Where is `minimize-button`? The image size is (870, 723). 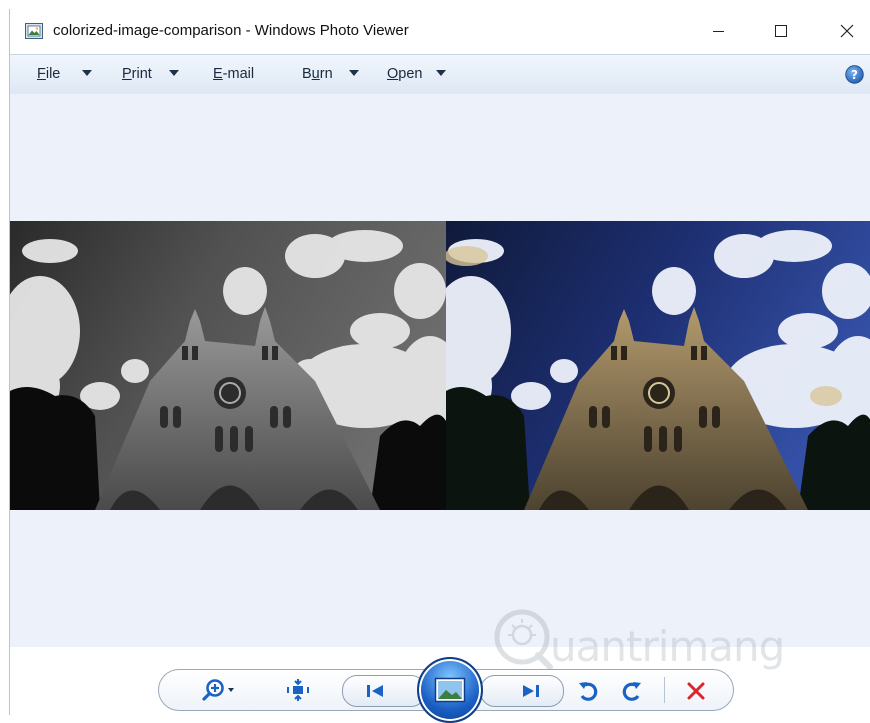
minimize-button is located at coordinates (719, 31).